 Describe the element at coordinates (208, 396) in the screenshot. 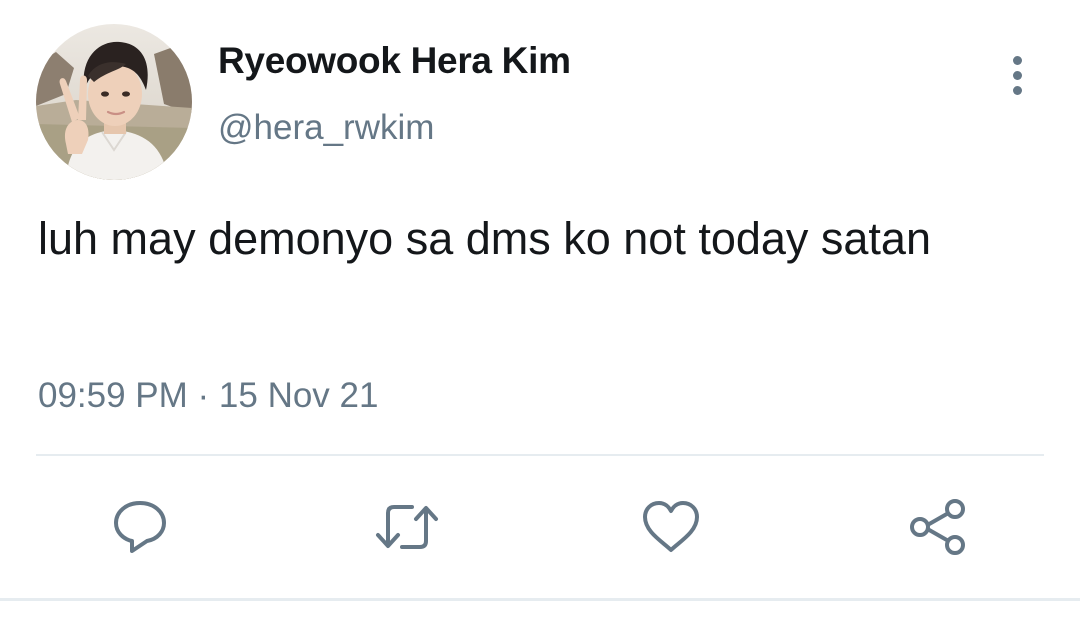

I see `tweet-timestamp: 09:59 PM · 15 Nov 21` at that location.